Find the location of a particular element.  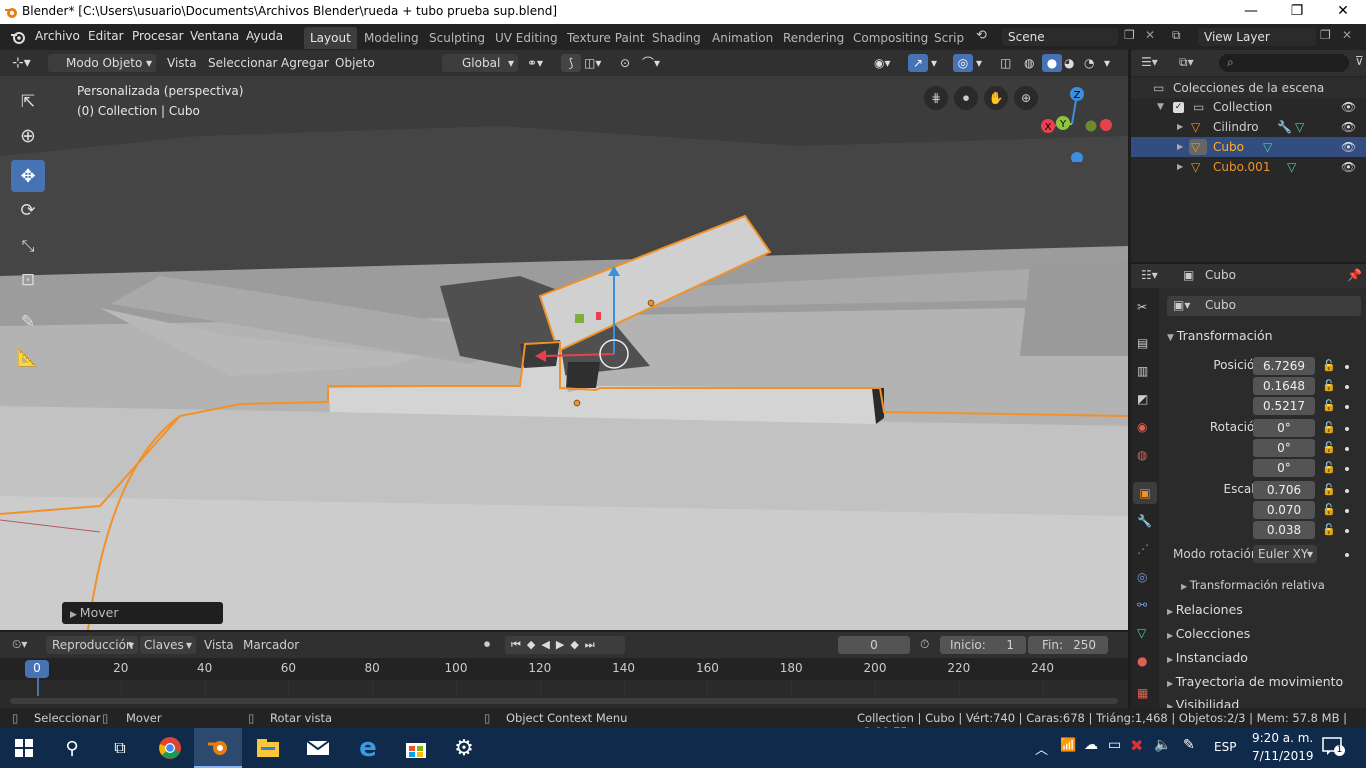

move-tool: ✥ is located at coordinates (28, 176).